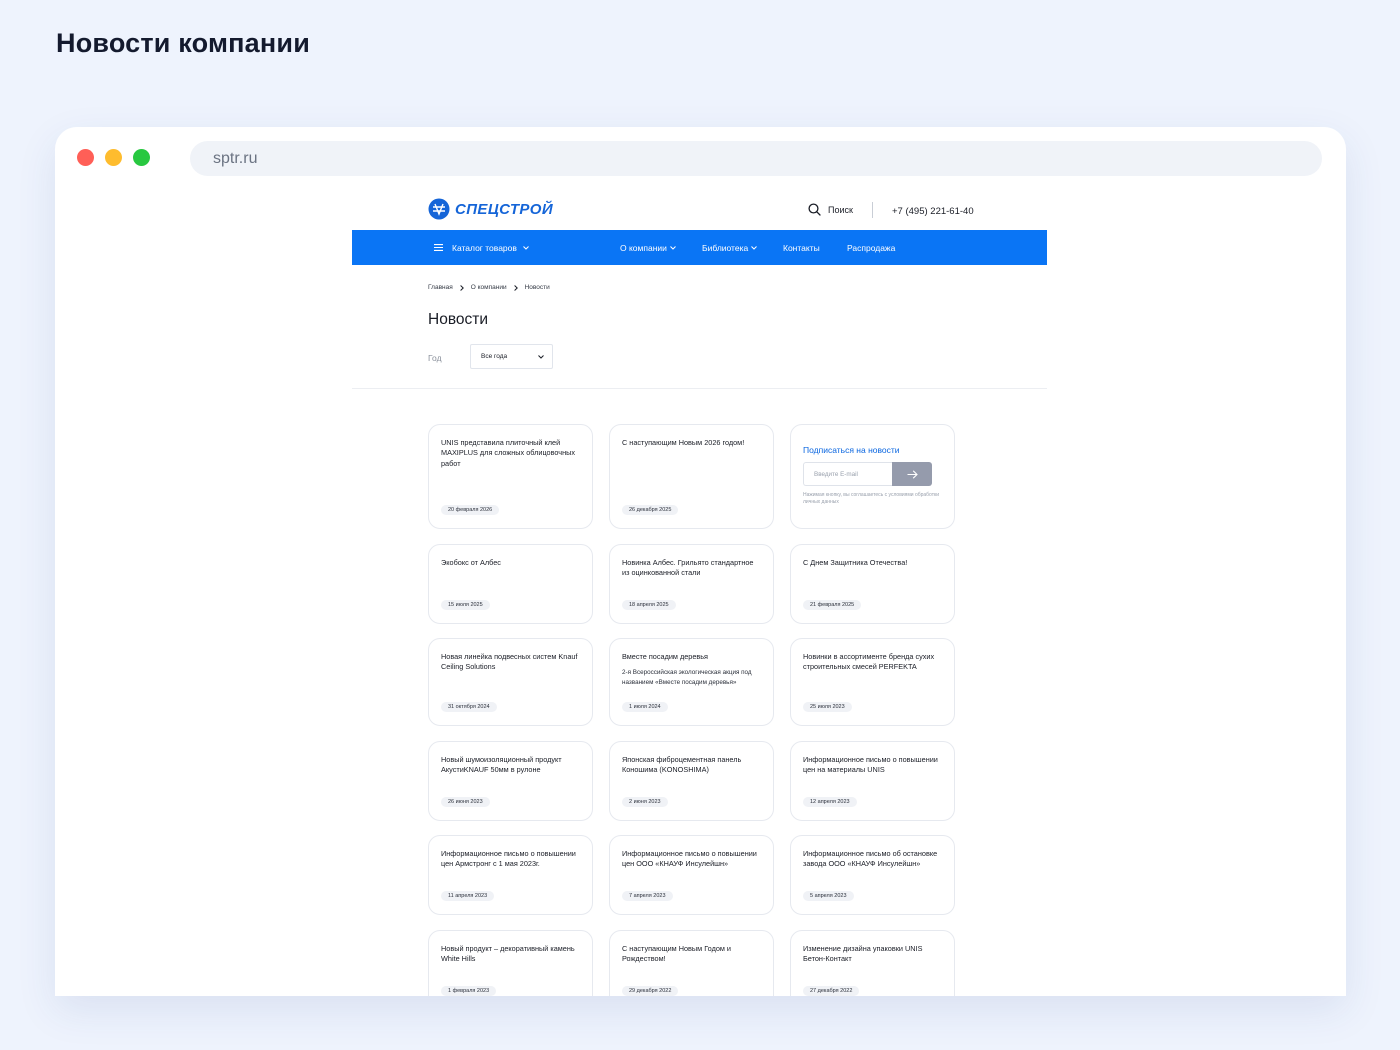 The width and height of the screenshot is (1400, 1050). Describe the element at coordinates (831, 991) in the screenshot. I see `news-card-date: 27 декабря 2022` at that location.